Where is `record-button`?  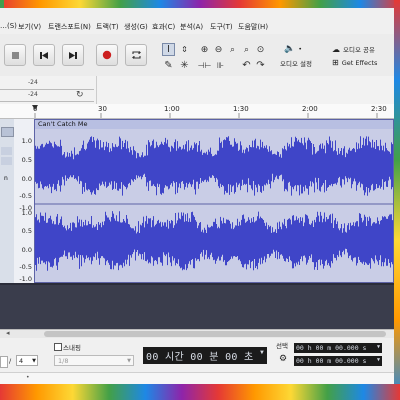 record-button is located at coordinates (107, 55).